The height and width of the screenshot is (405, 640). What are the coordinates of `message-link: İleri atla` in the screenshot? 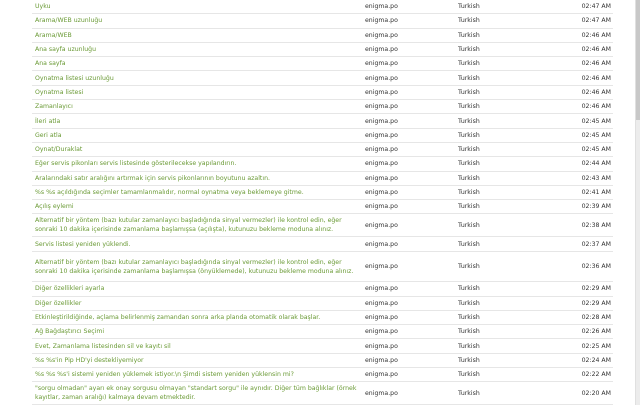 It's located at (197, 121).